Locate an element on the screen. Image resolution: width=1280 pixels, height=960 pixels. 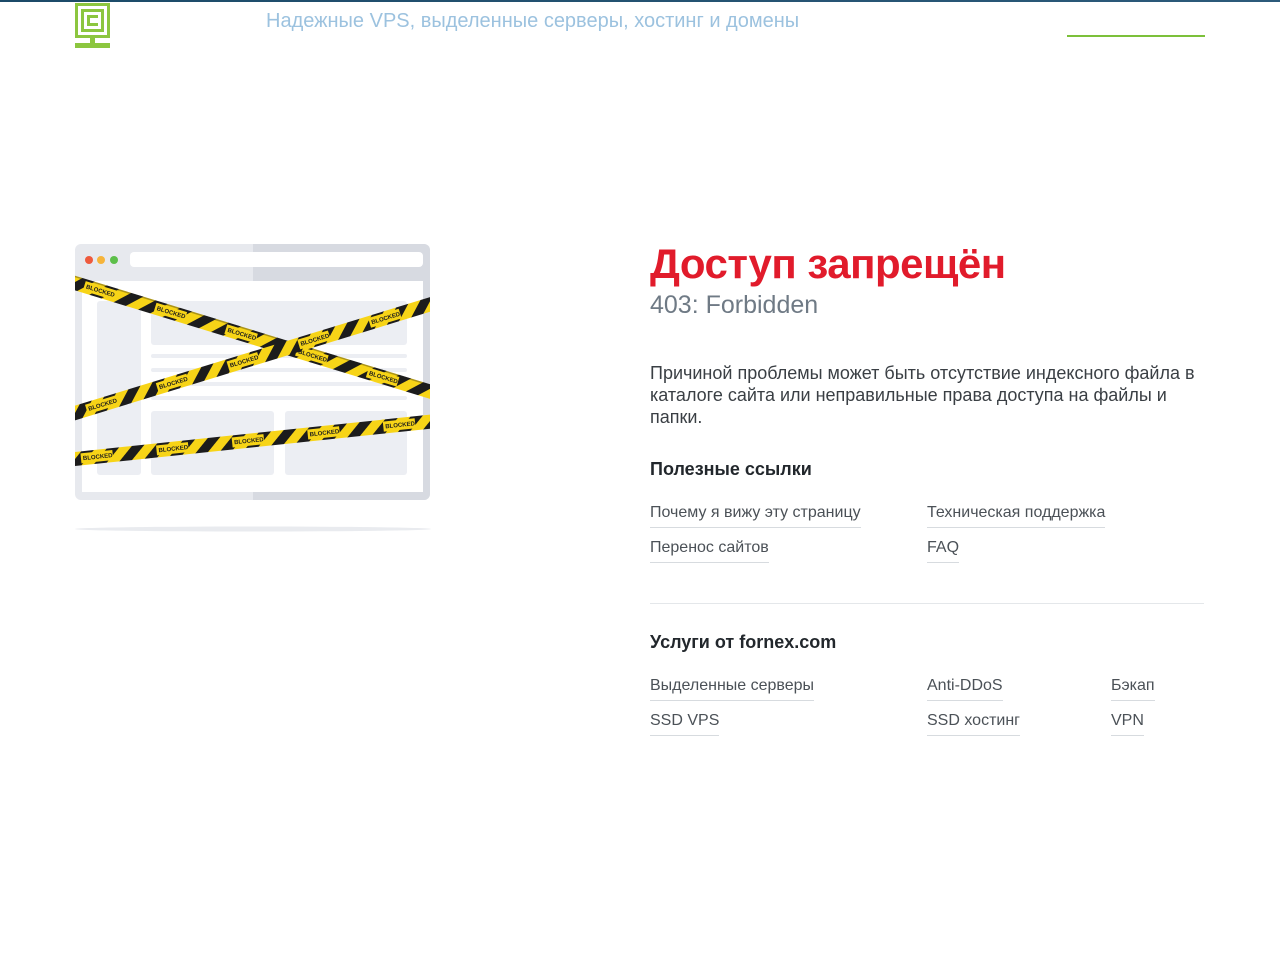
useful-links-title: Полезные ссылки is located at coordinates (731, 469).